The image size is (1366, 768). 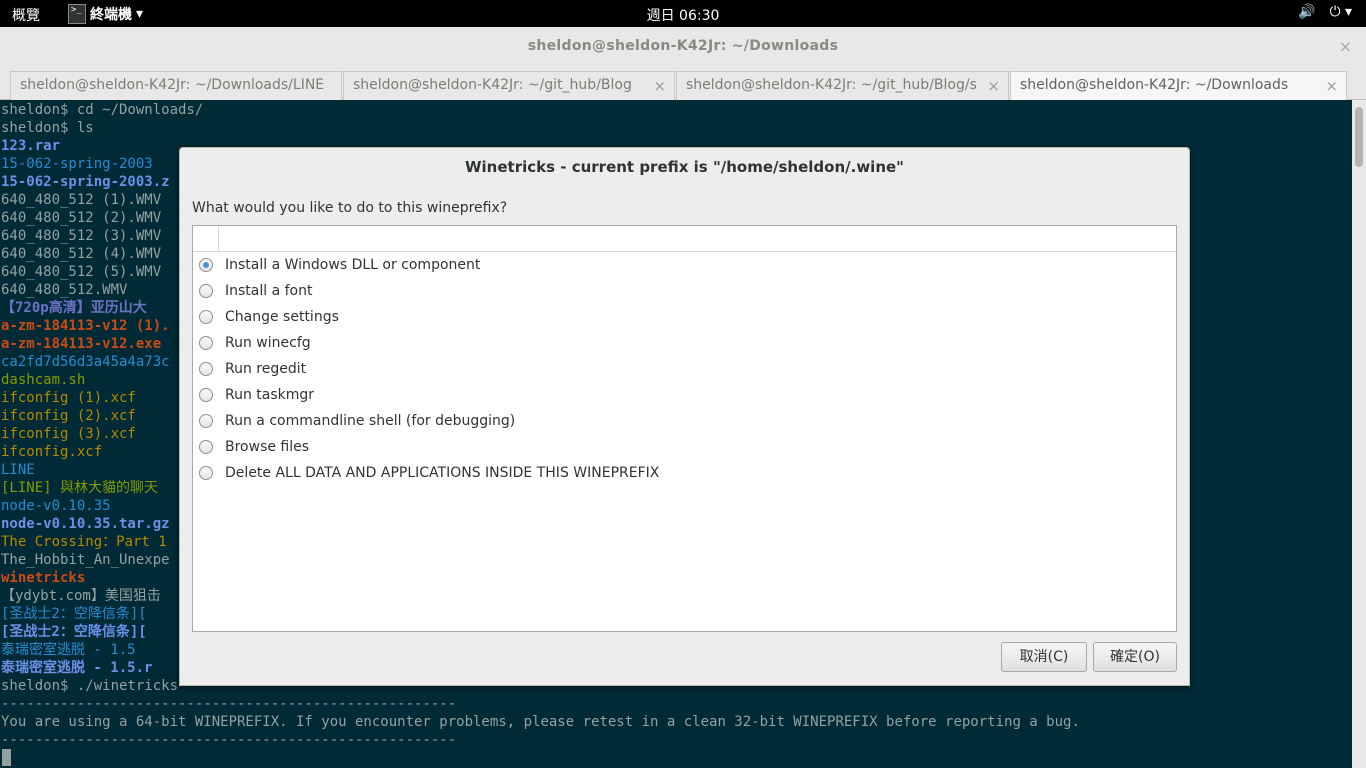 I want to click on terminal-line: ifconfig.xcf, so click(x=52, y=452).